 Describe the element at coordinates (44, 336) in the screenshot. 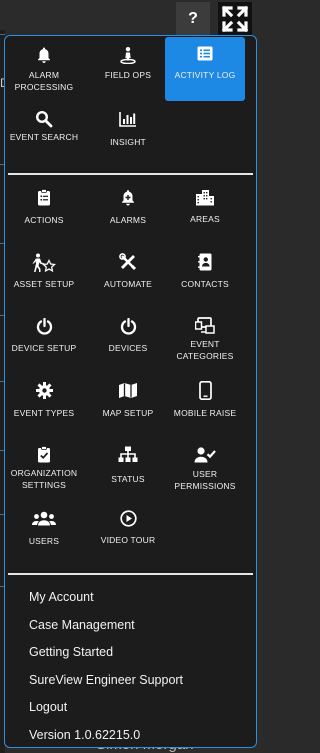

I see `tile-device-setup: DEVICE SETUP` at that location.